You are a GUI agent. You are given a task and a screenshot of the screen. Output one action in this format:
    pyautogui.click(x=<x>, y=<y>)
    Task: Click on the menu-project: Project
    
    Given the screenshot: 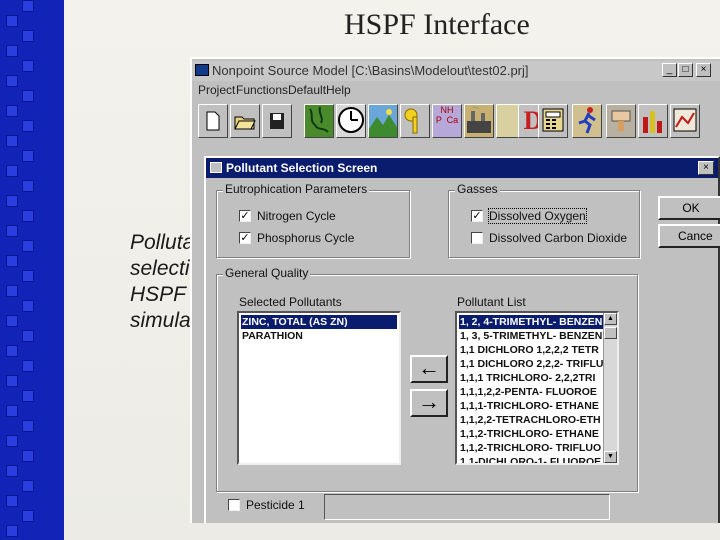 What is the action you would take?
    pyautogui.click(x=216, y=90)
    